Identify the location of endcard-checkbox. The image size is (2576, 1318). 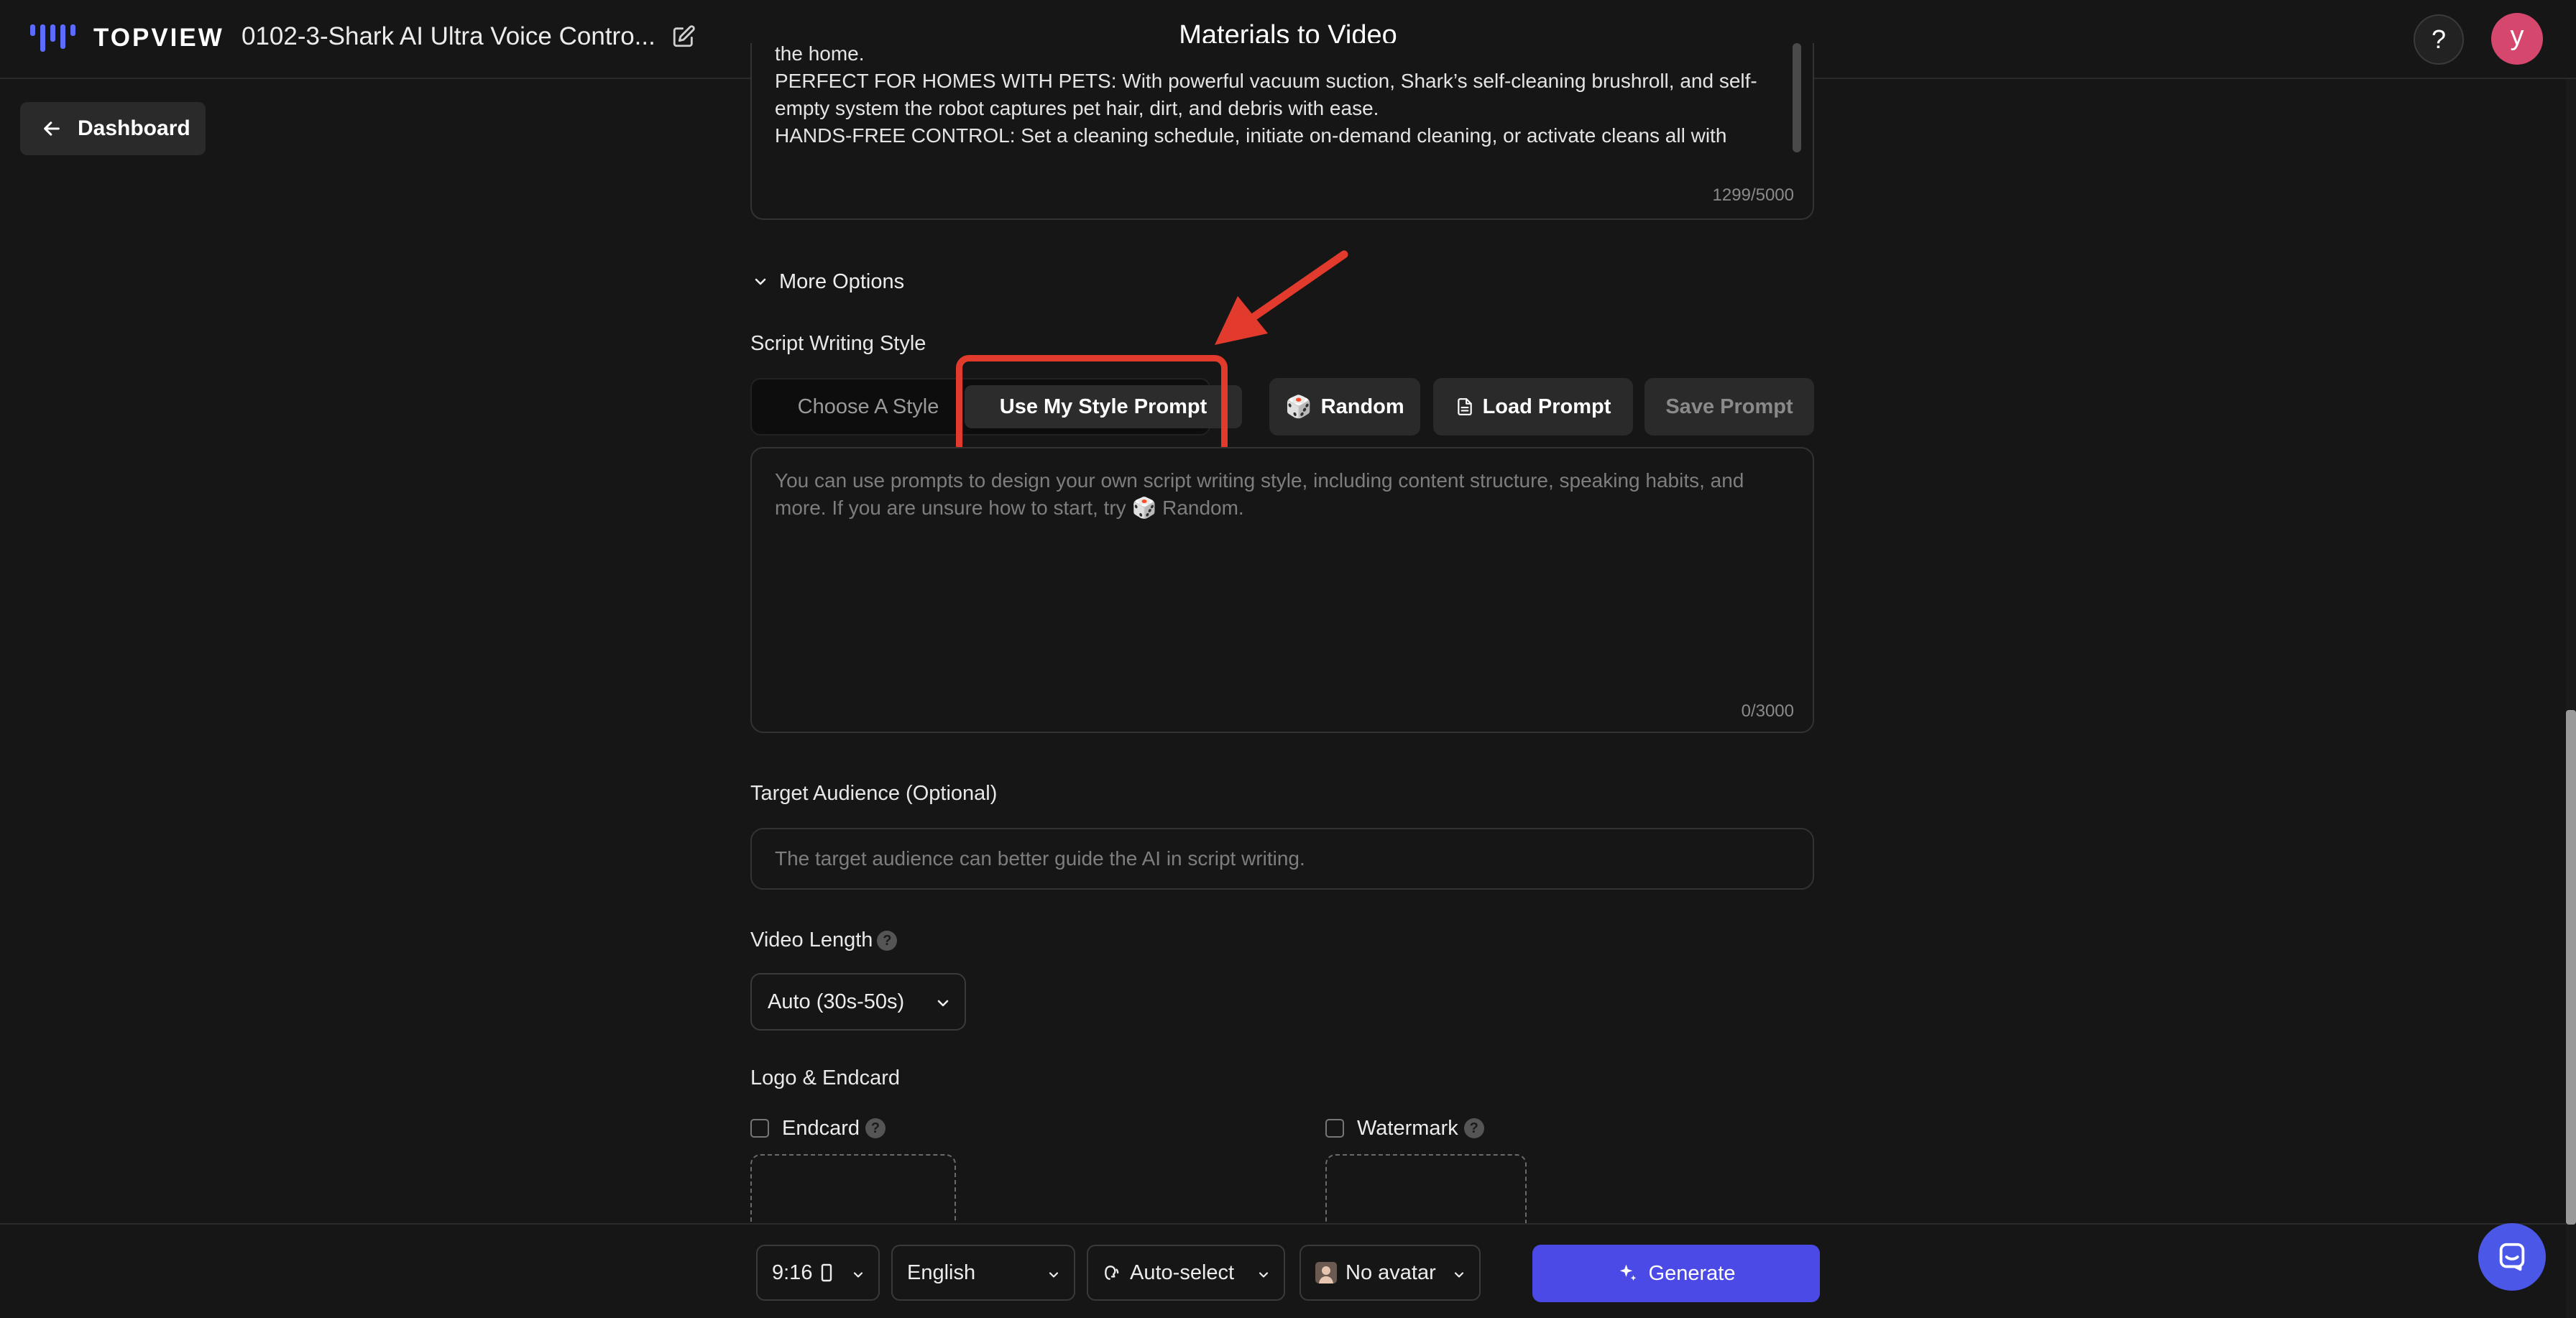
(759, 1128).